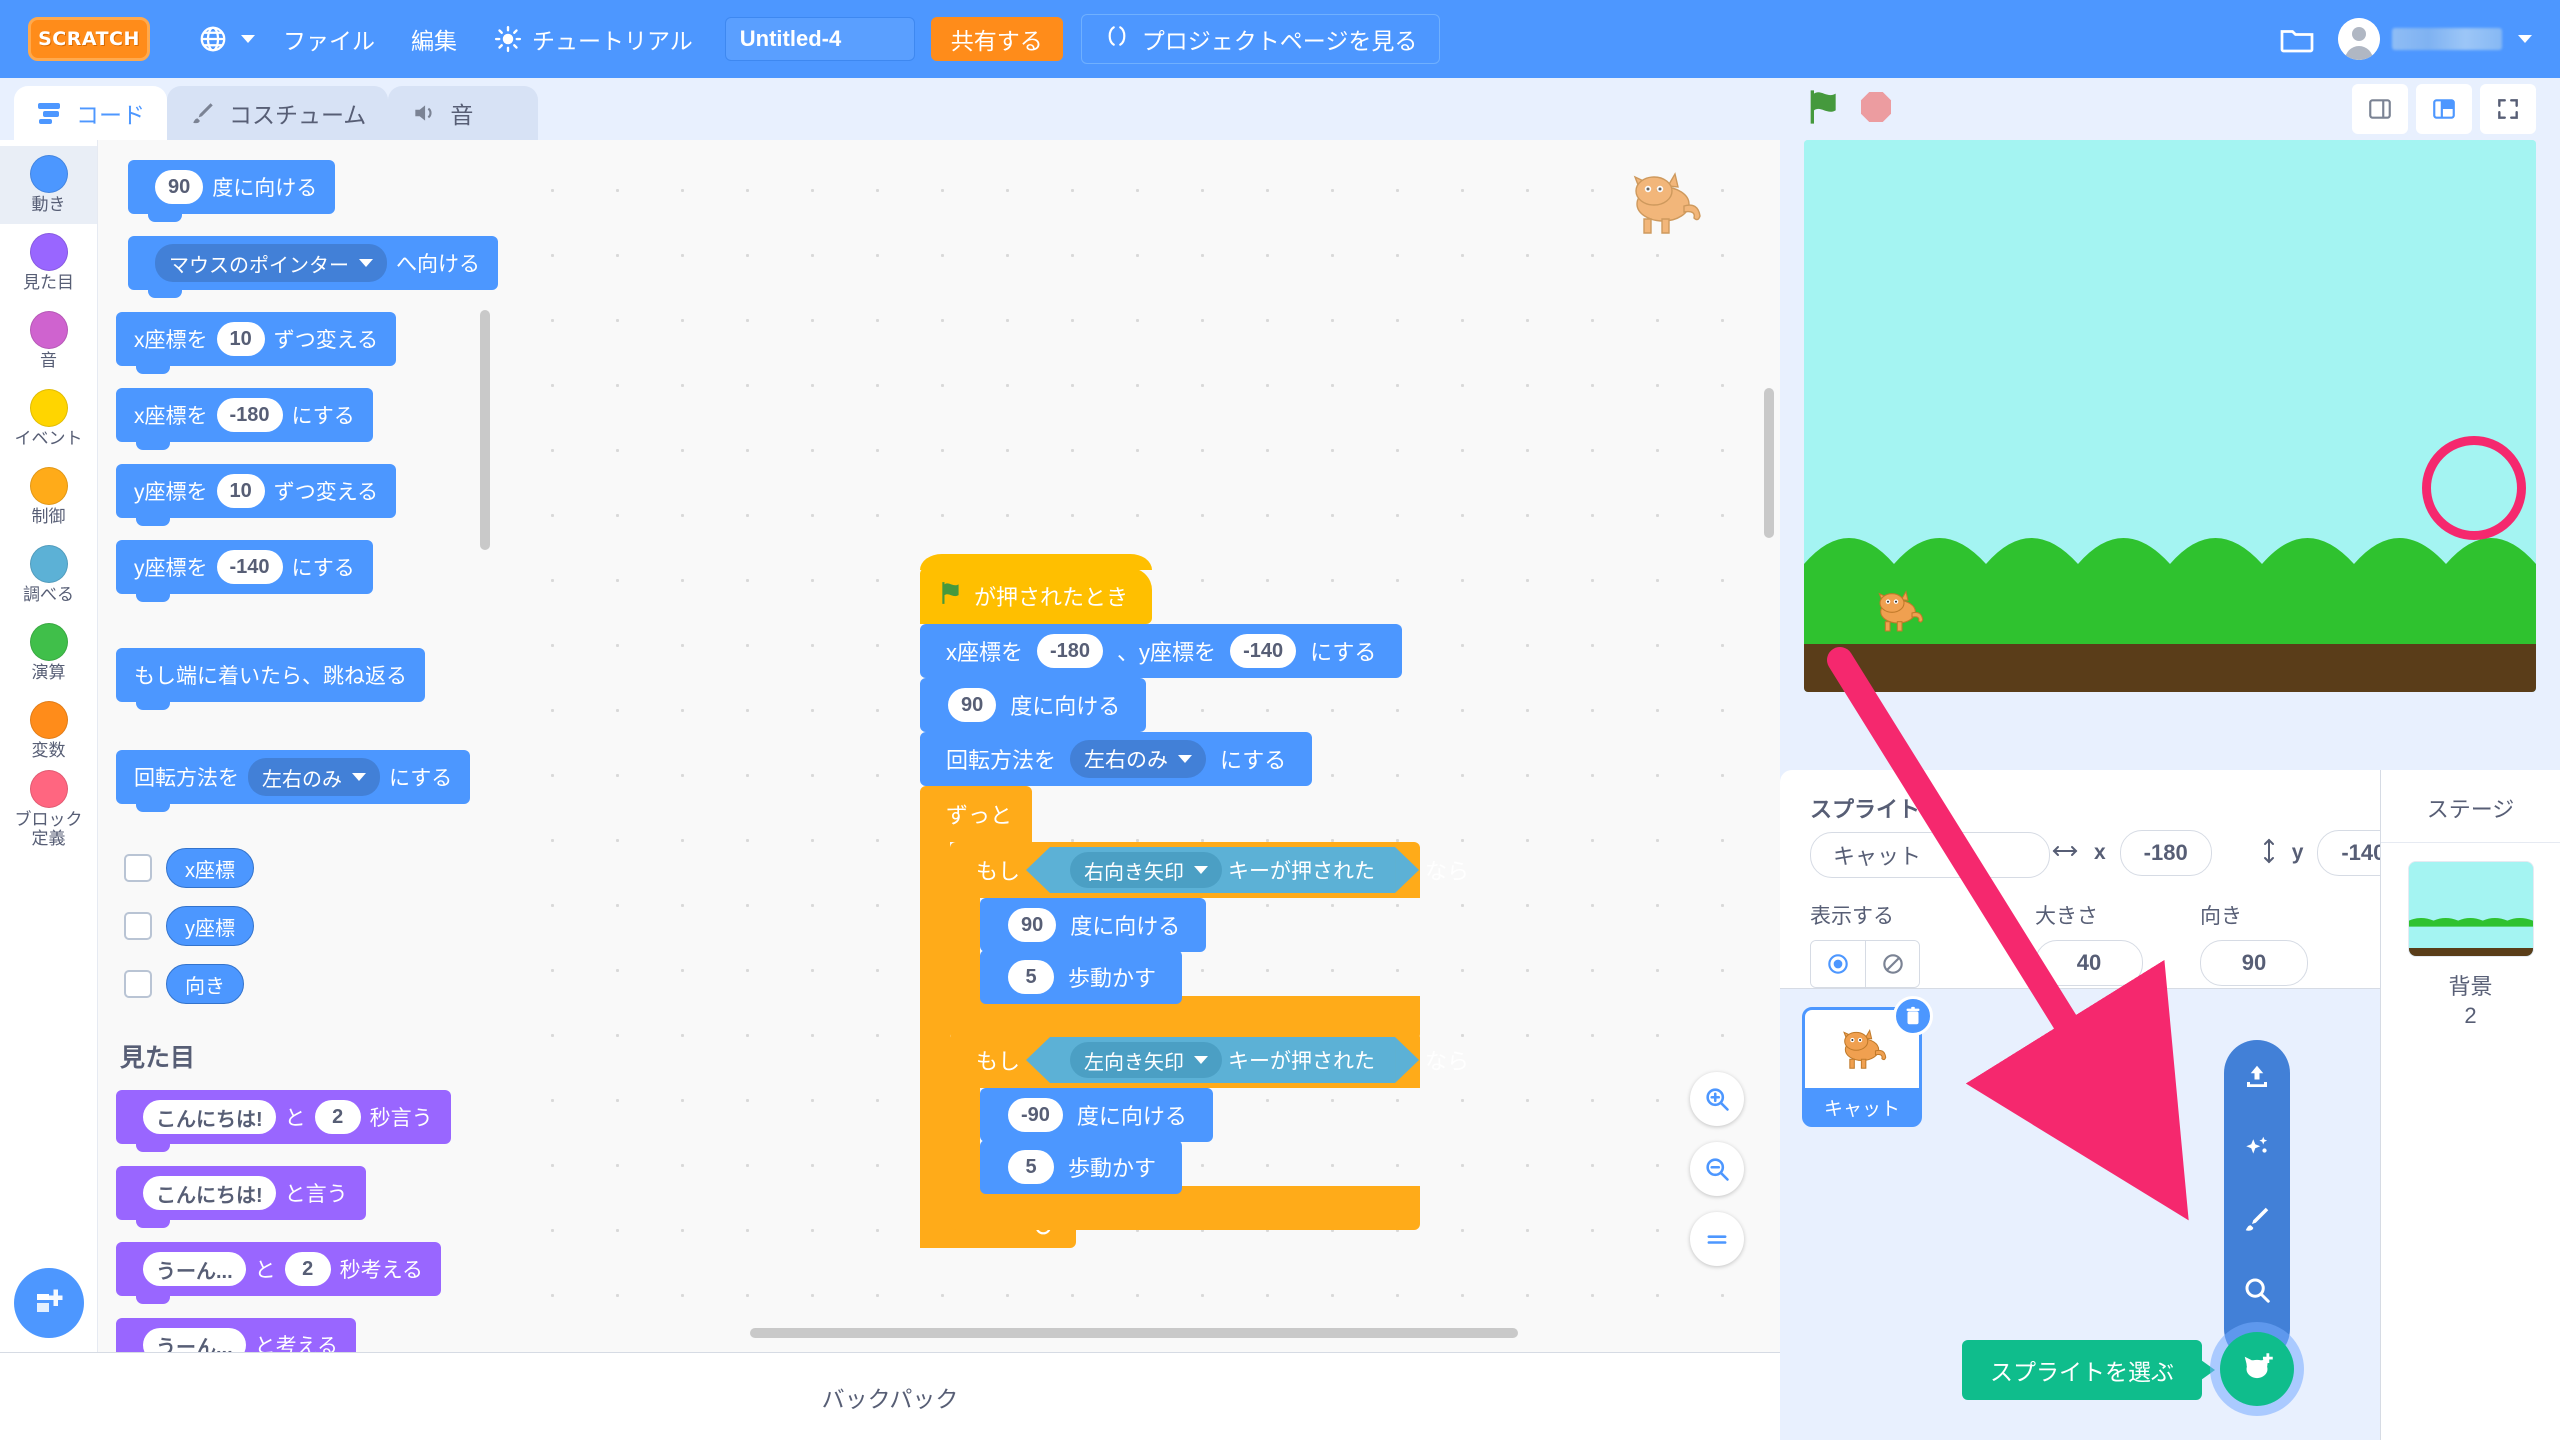  Describe the element at coordinates (1717, 1099) in the screenshot. I see `zoom-in-icon` at that location.